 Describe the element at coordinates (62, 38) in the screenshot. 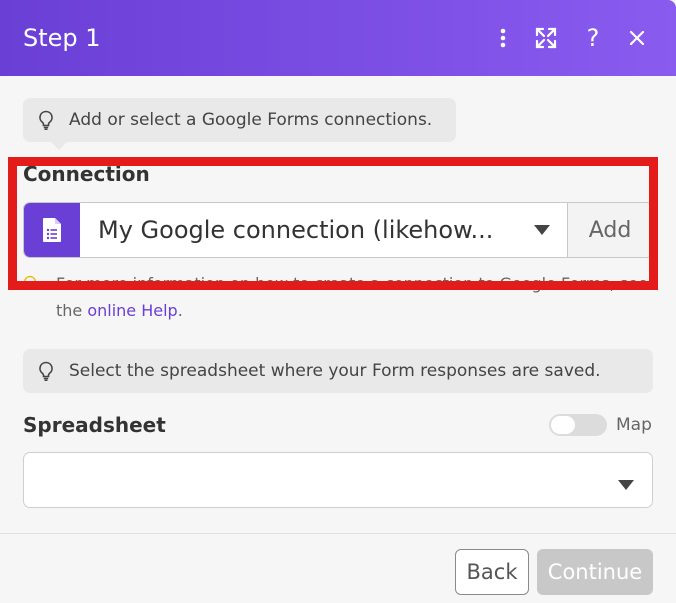

I see `modal-title: Step 1` at that location.